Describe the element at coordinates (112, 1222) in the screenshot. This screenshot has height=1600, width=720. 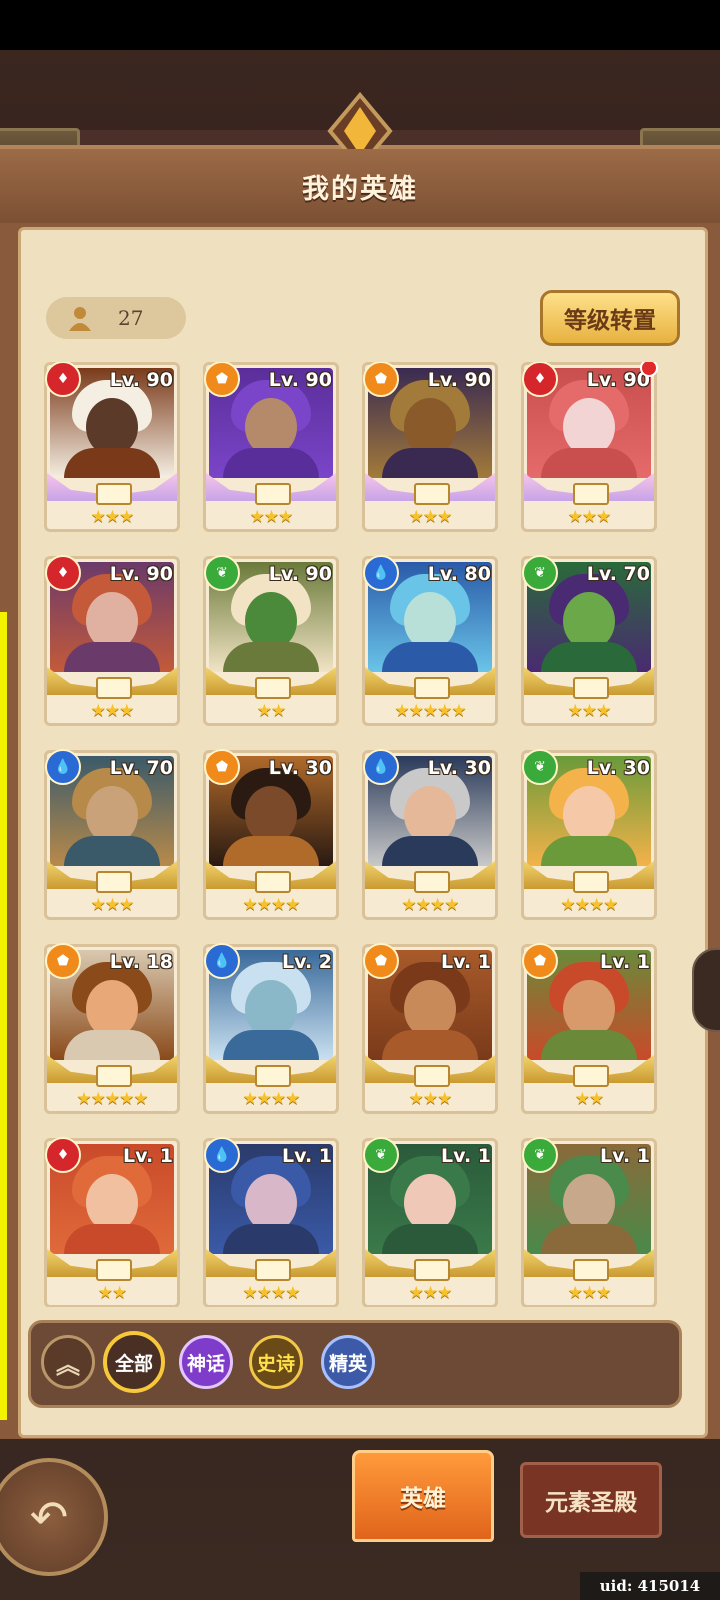
I see `hero-card: ♦ Lv. 1 ★★` at that location.